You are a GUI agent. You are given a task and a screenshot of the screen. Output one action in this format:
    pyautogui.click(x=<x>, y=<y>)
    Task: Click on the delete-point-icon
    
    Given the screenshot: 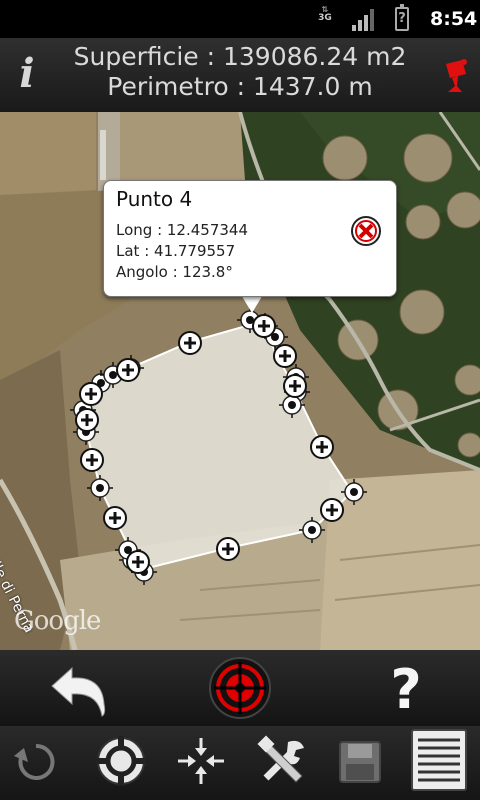 What is the action you would take?
    pyautogui.click(x=366, y=231)
    